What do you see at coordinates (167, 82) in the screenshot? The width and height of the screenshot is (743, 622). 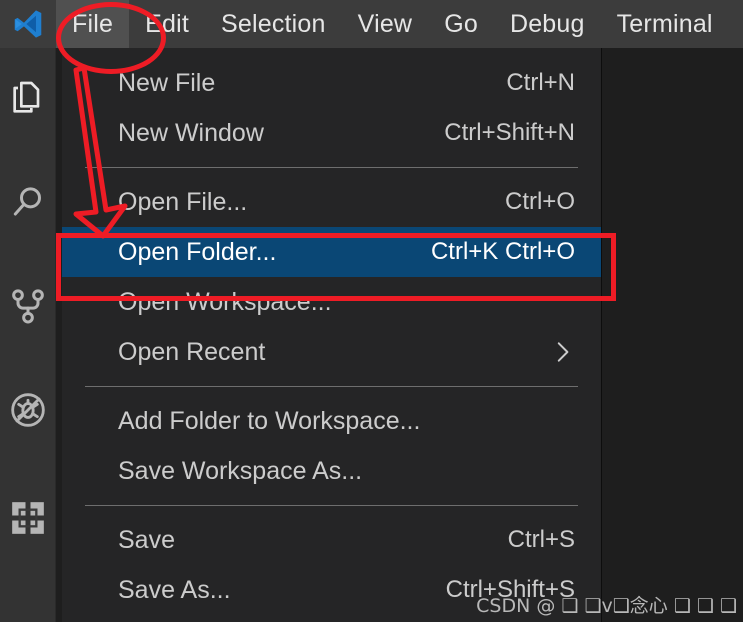 I see `menu-item-label: New File` at bounding box center [167, 82].